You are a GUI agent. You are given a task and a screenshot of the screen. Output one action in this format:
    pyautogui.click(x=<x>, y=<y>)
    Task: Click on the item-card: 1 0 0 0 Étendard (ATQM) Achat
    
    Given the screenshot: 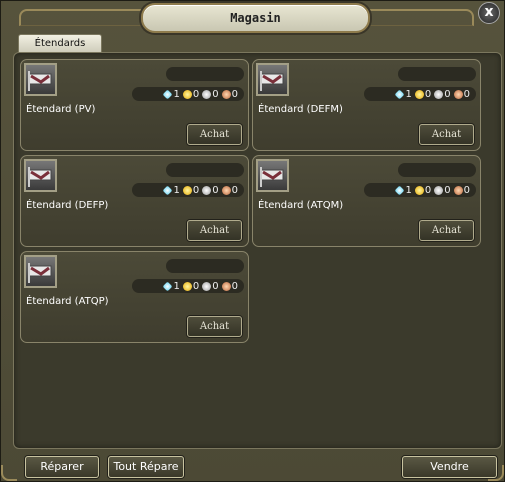 What is the action you would take?
    pyautogui.click(x=366, y=201)
    